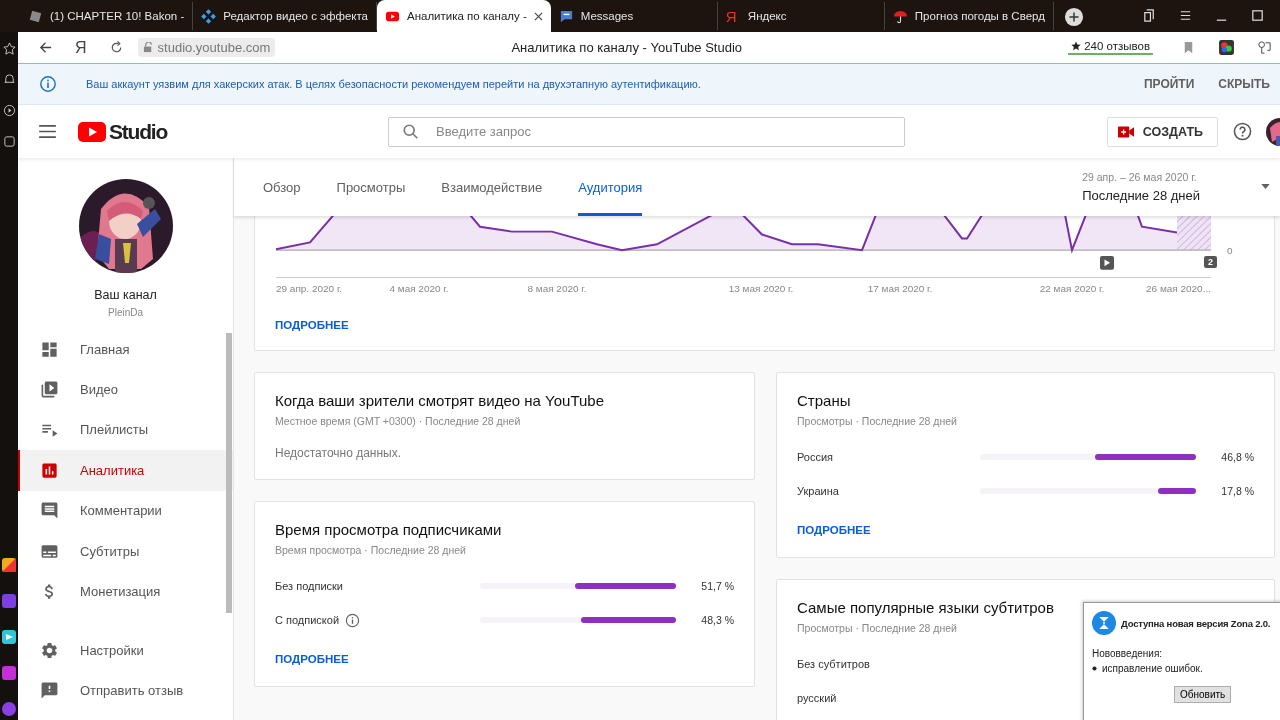 The image size is (1280, 720). I want to click on notification-item: исправление ошибок., so click(1152, 668).